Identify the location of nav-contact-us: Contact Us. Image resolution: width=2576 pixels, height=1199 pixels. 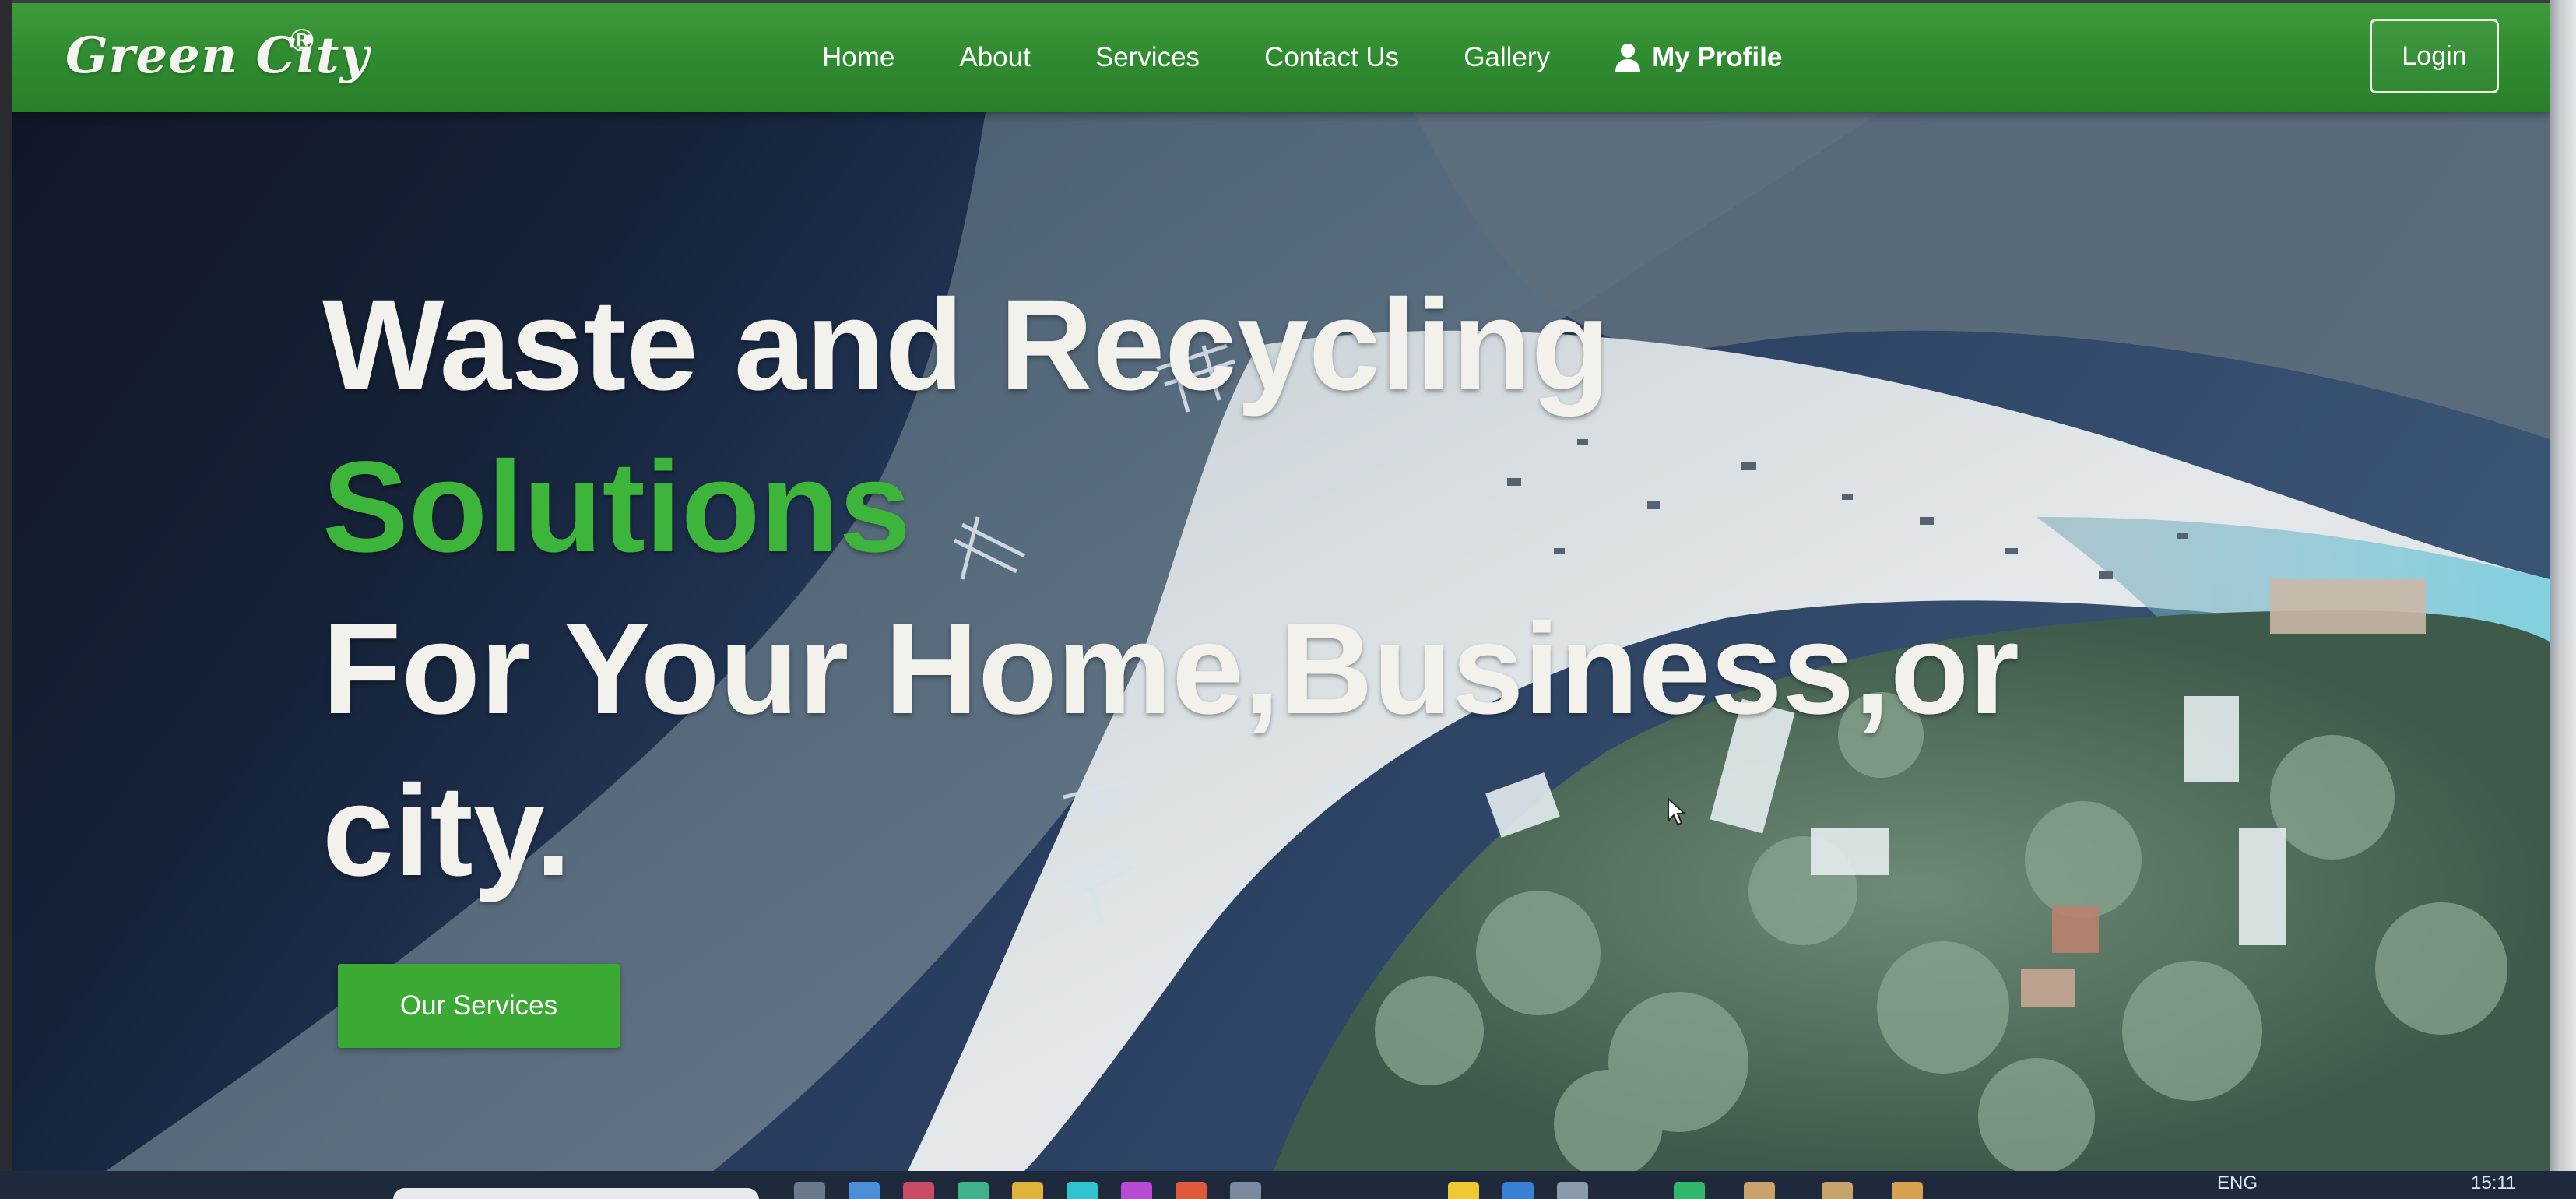
(1332, 58).